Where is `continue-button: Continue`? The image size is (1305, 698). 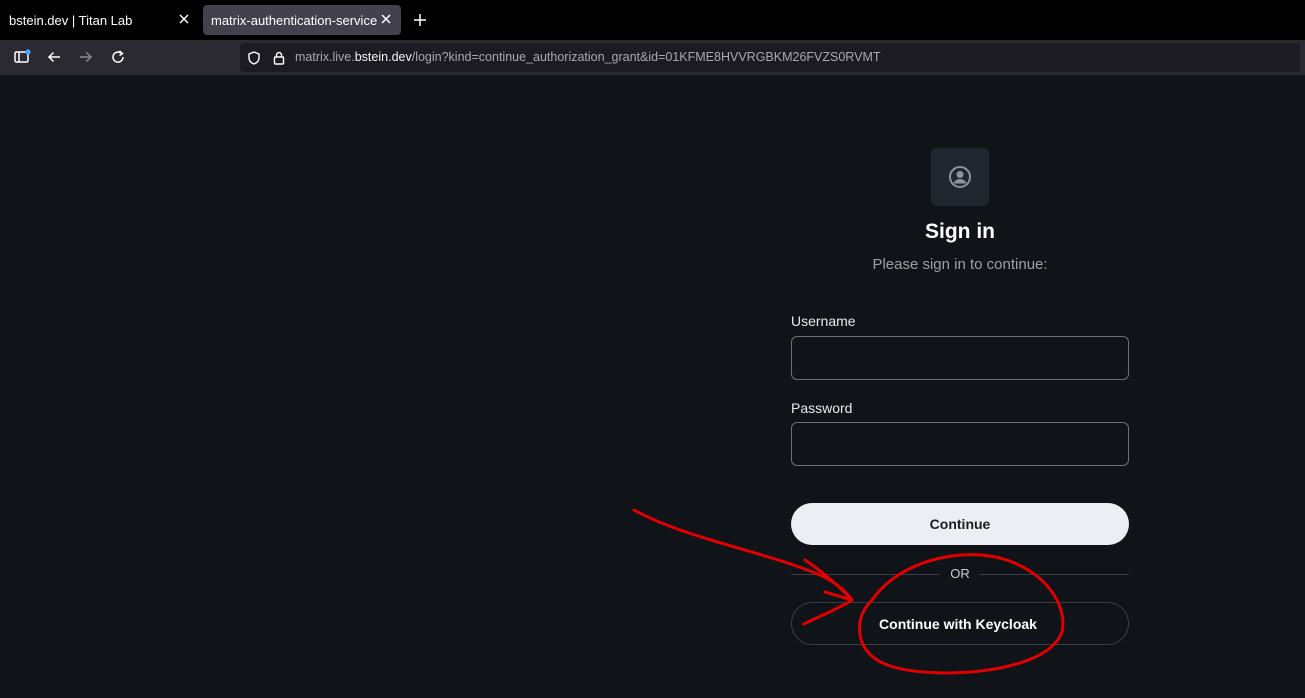 continue-button: Continue is located at coordinates (960, 524).